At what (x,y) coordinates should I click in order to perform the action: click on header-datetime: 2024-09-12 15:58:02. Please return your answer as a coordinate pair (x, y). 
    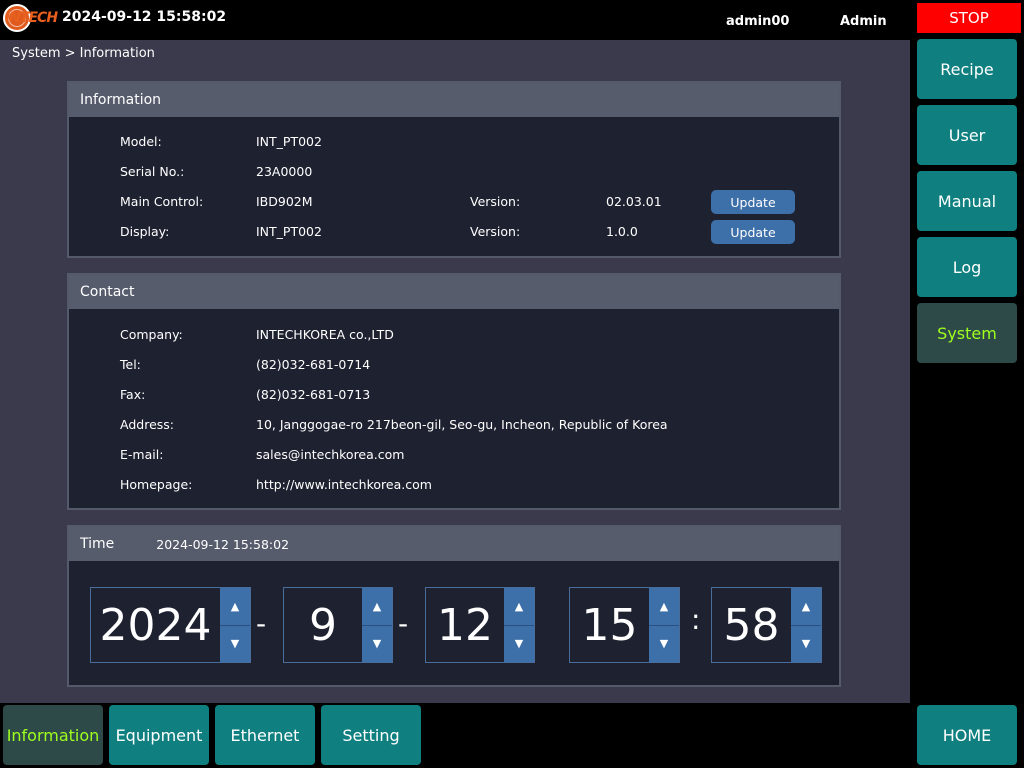
    Looking at the image, I should click on (144, 17).